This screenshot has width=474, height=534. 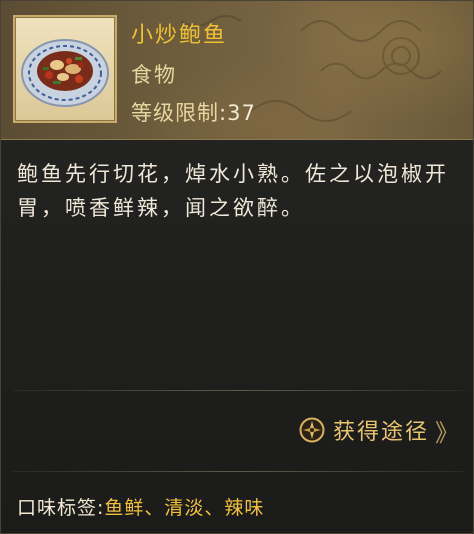 I want to click on level-label: 等级限制, so click(x=175, y=113).